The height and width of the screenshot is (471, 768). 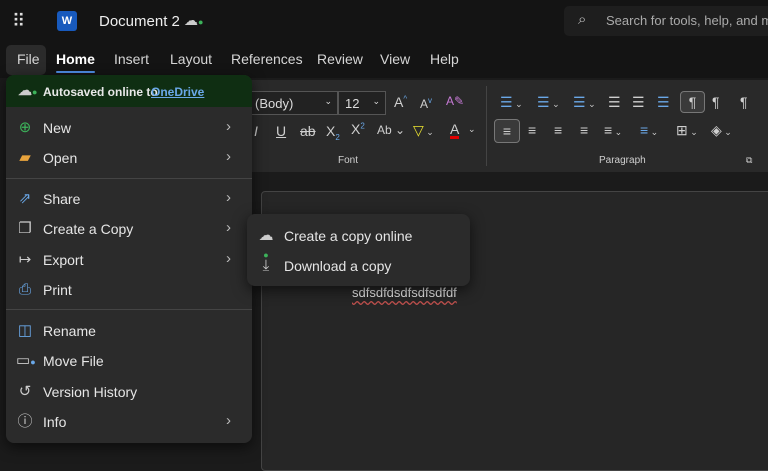 I want to click on cloud-saved-icon: ☁●, so click(x=193, y=20).